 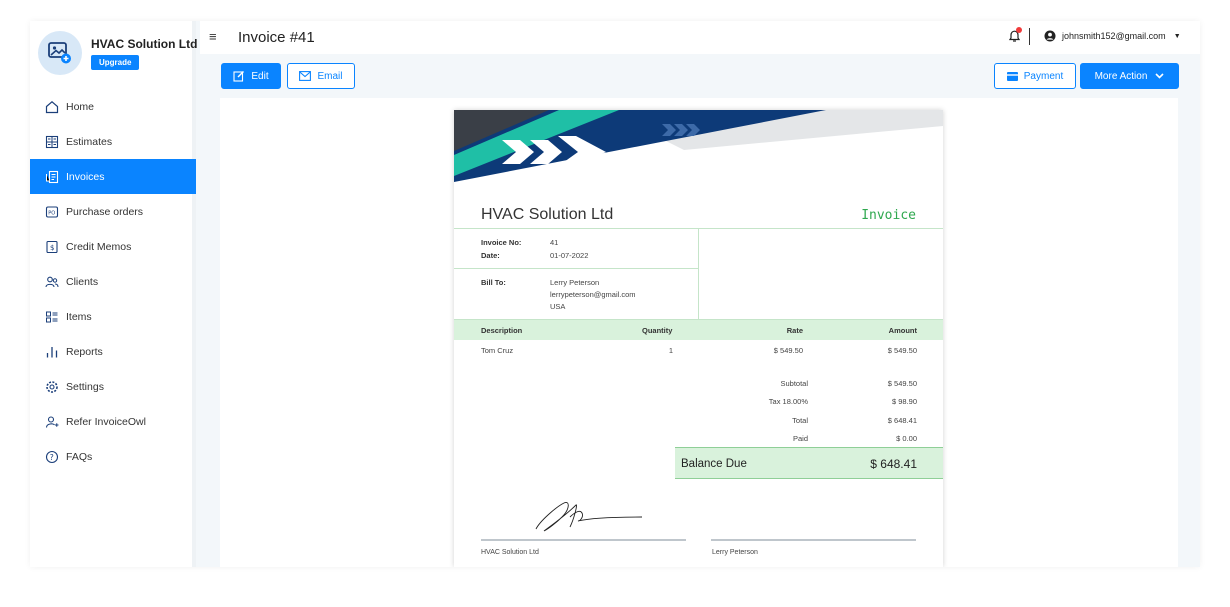 What do you see at coordinates (52, 107) in the screenshot?
I see `home-icon` at bounding box center [52, 107].